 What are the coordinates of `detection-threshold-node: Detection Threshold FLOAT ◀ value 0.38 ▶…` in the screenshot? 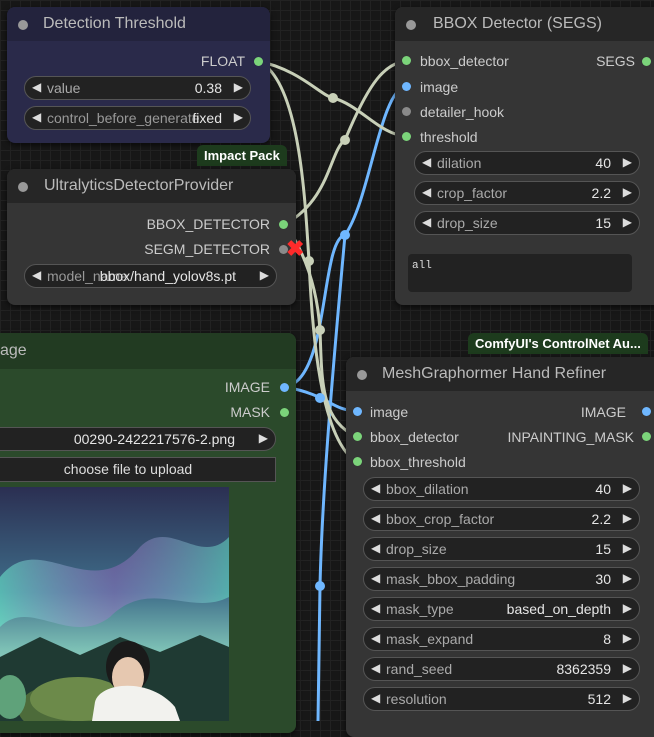 It's located at (138, 75).